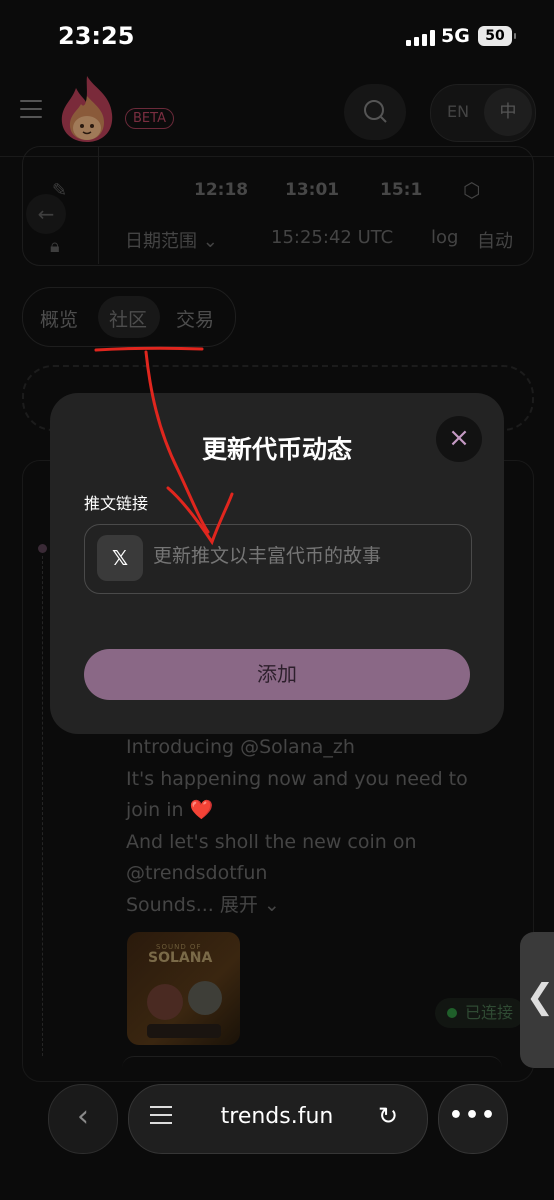 This screenshot has height=1200, width=554. What do you see at coordinates (388, 1116) in the screenshot?
I see `reload-icon: ↻` at bounding box center [388, 1116].